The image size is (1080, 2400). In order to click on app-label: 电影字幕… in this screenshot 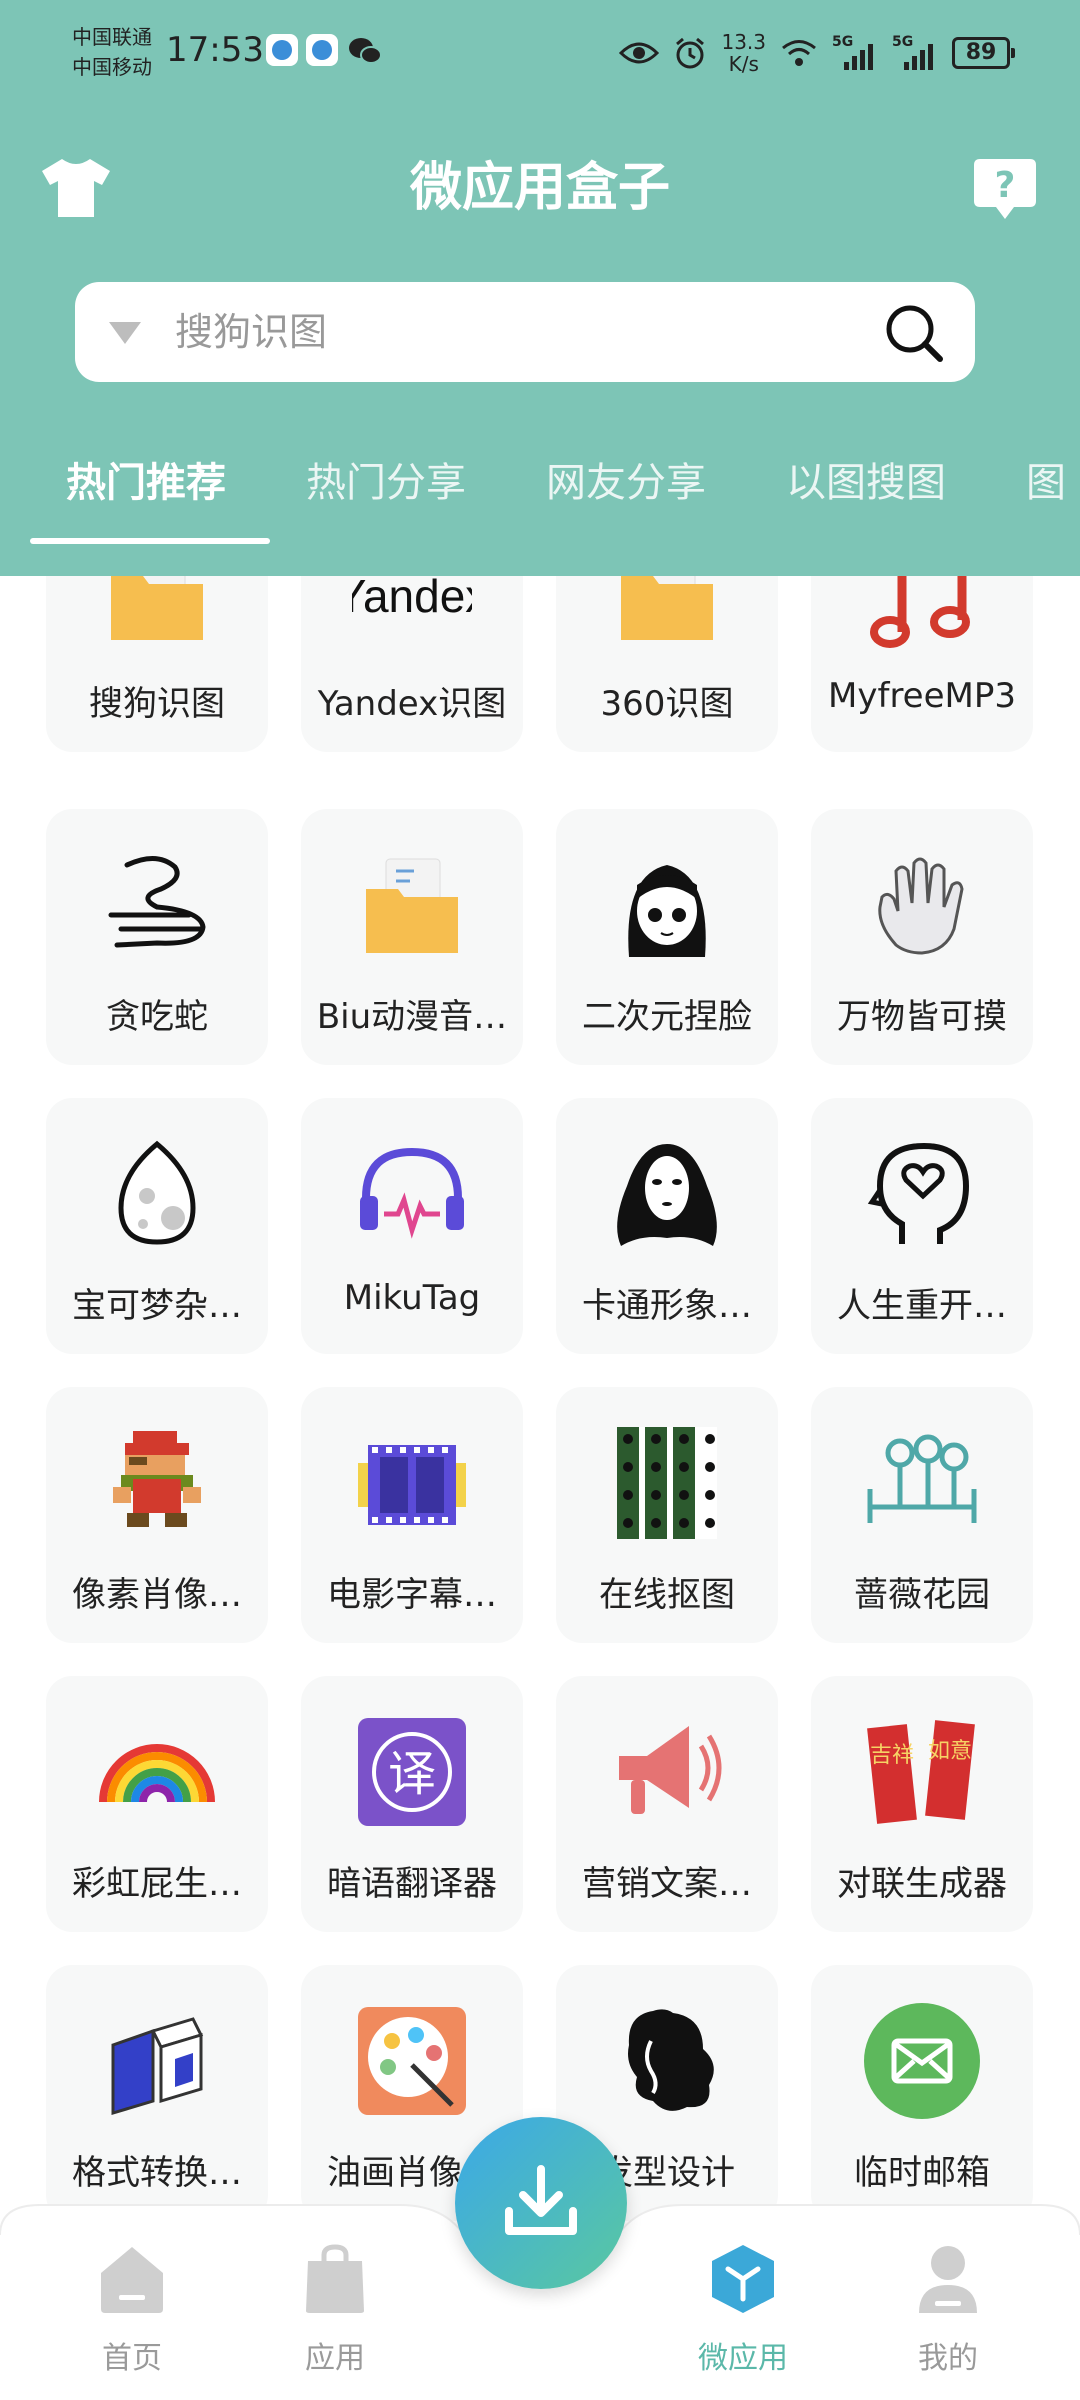, I will do `click(412, 1595)`.